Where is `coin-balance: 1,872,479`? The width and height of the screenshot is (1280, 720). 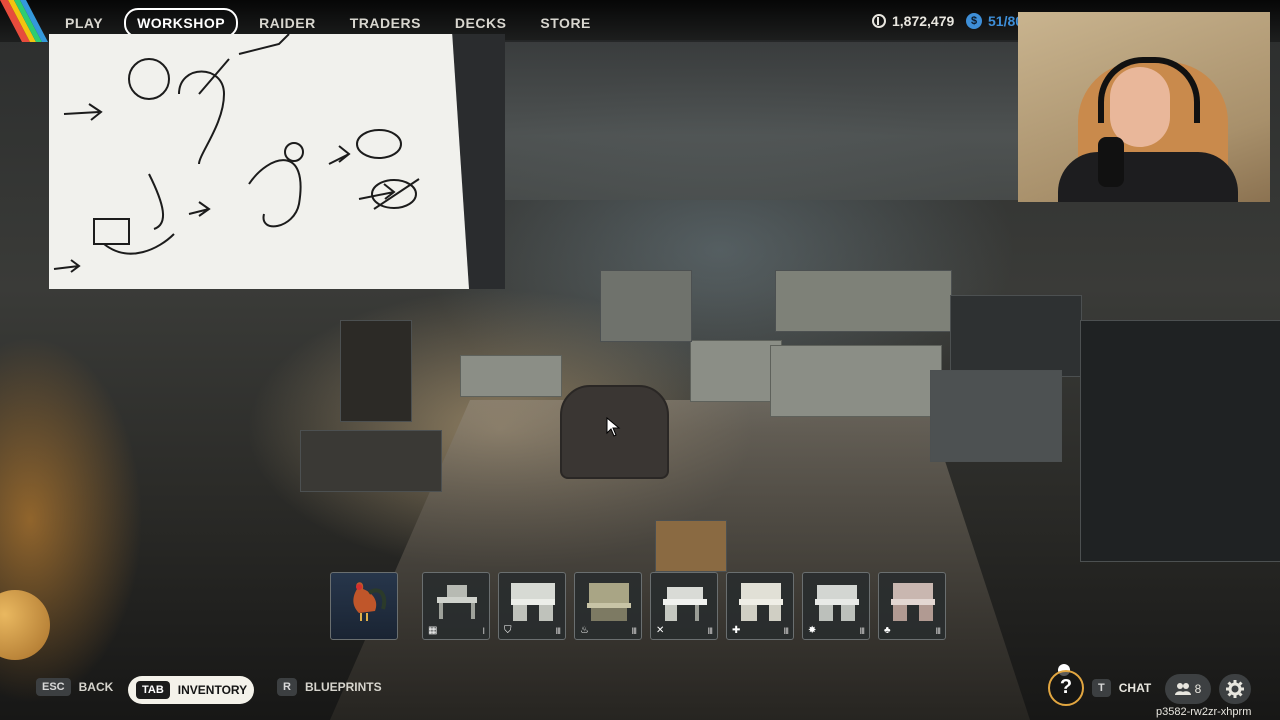 coin-balance: 1,872,479 is located at coordinates (913, 21).